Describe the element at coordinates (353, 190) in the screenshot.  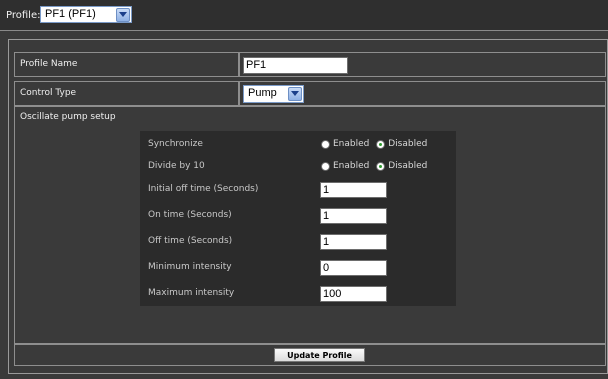
I see `initial-off-time-input: 1` at that location.